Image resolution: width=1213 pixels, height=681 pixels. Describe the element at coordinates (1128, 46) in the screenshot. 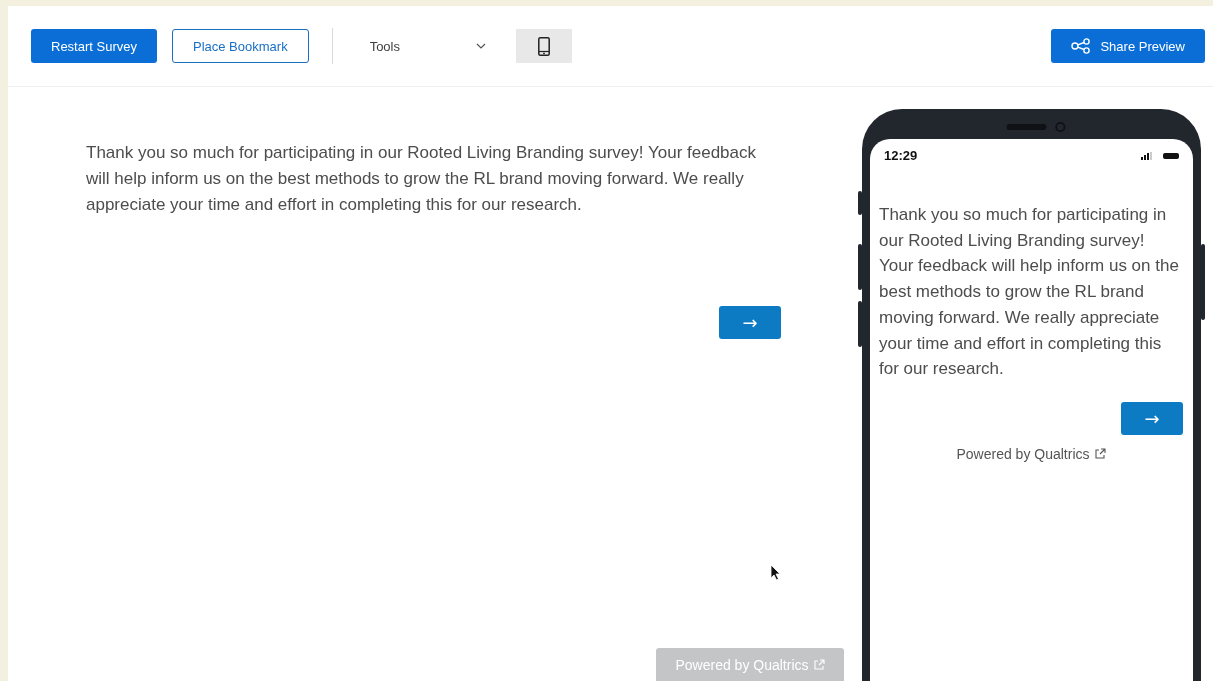

I see `share-preview-button: Share Preview` at that location.